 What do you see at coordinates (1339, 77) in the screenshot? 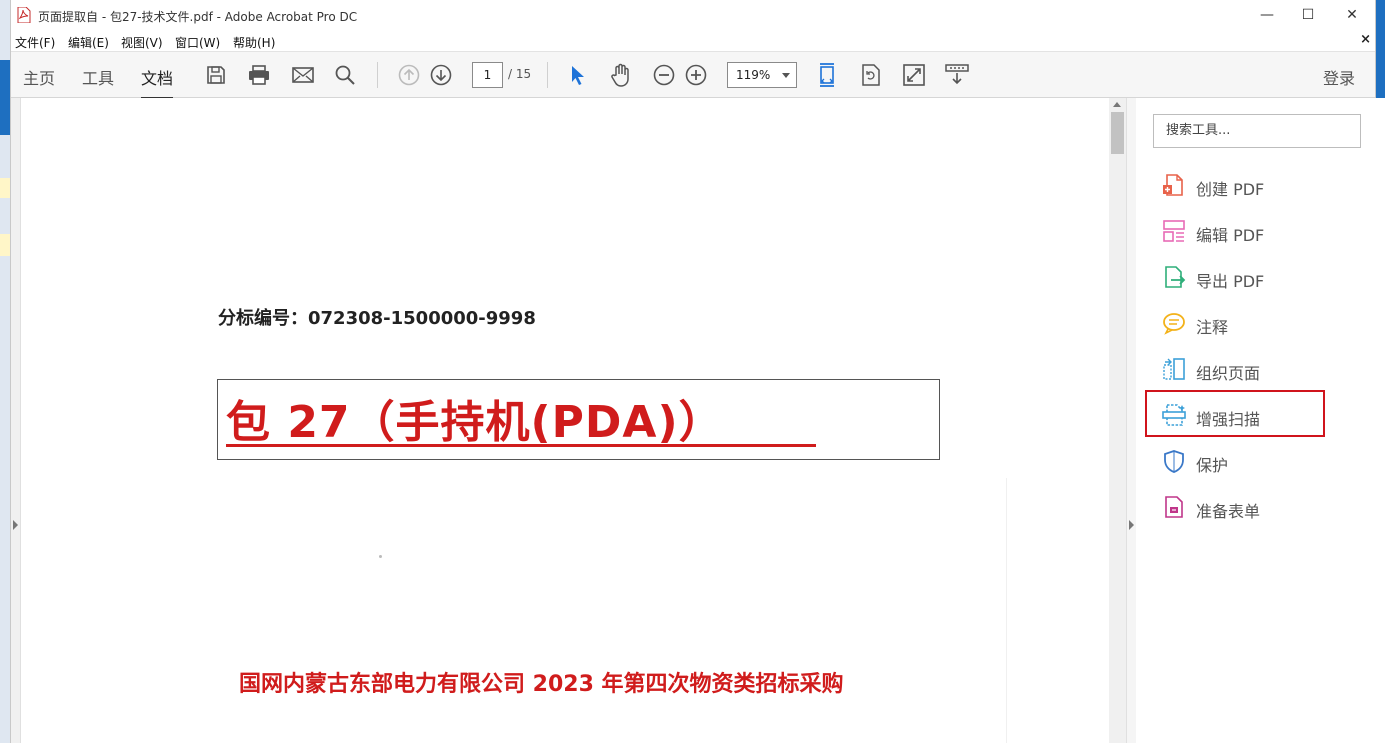
I see `login-link: 登录` at bounding box center [1339, 77].